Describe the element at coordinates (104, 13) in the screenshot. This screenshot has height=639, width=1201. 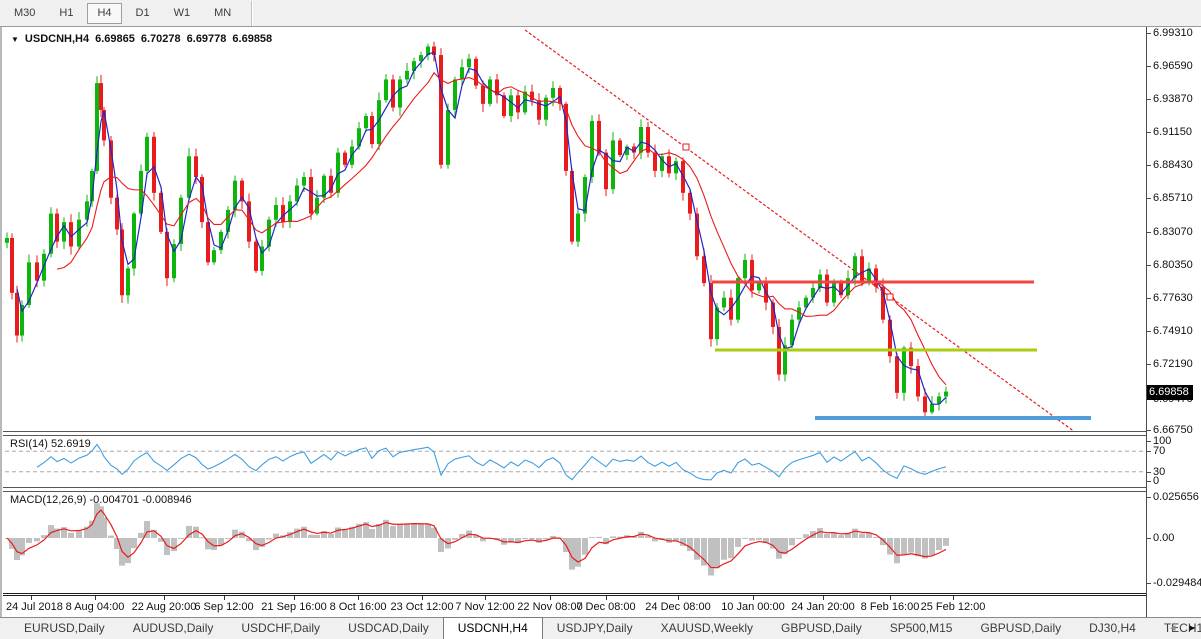
I see `timeframe-button-h4: H4` at that location.